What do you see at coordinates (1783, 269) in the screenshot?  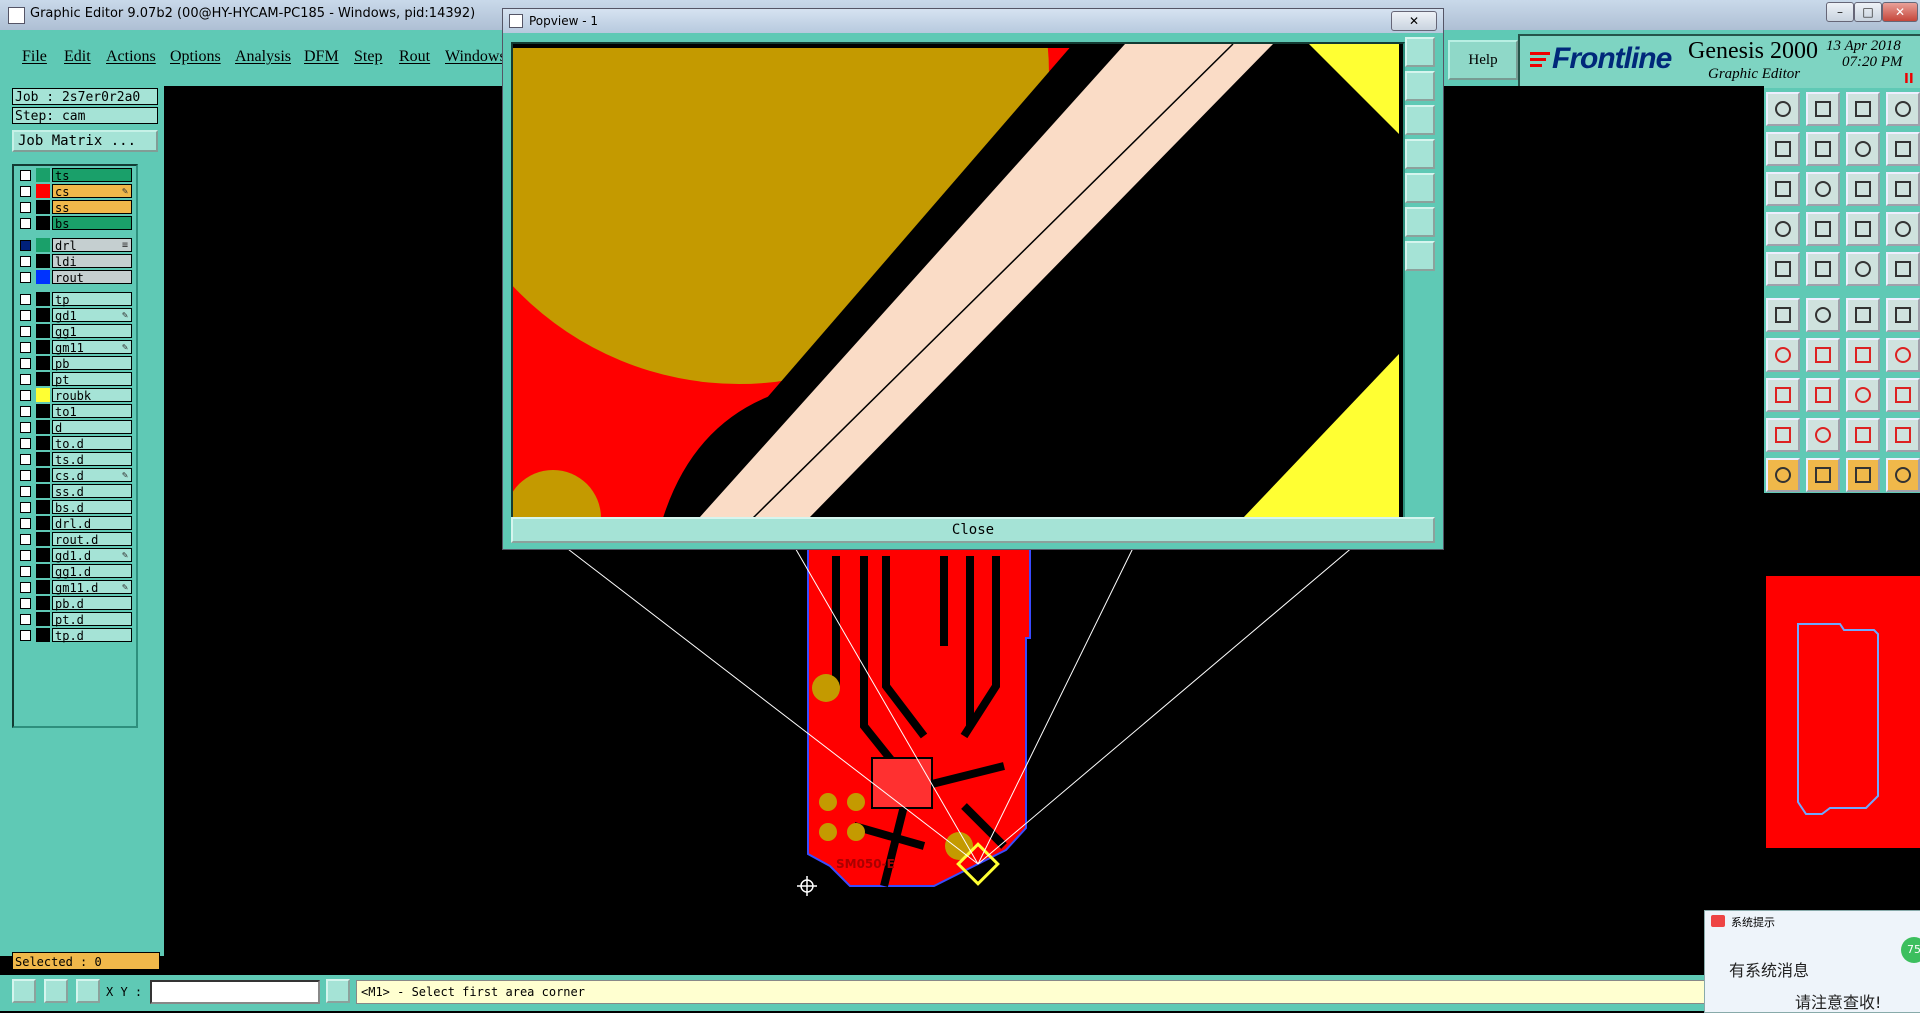 I see `fill-icon` at bounding box center [1783, 269].